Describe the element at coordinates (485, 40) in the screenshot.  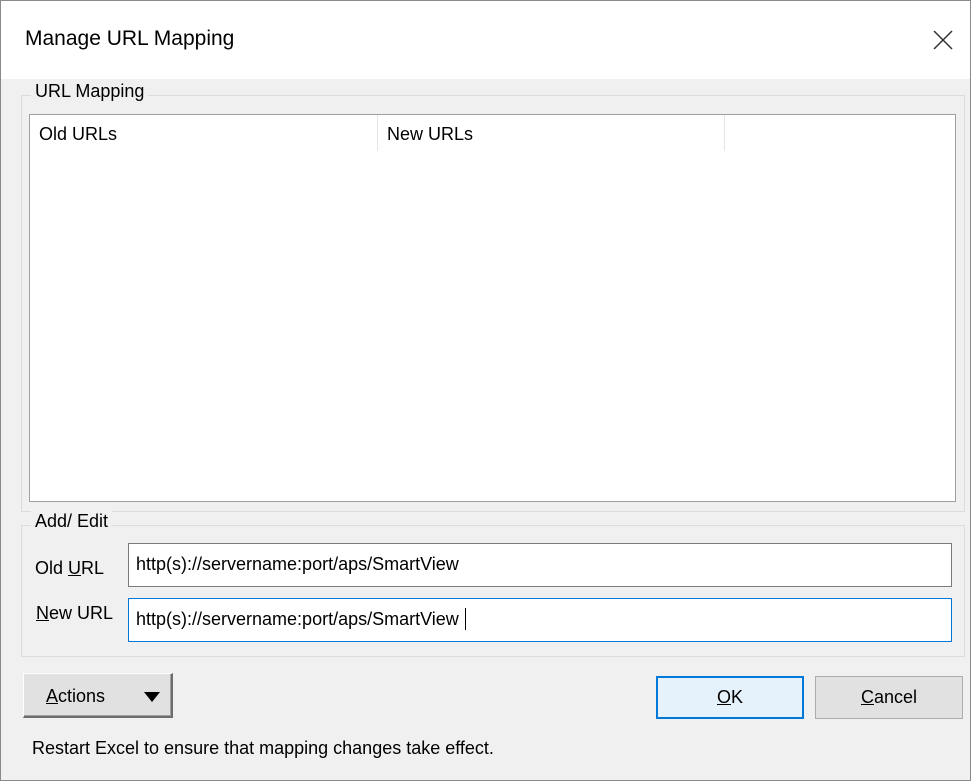
I see `title-bar: Manage URL Mapping` at that location.